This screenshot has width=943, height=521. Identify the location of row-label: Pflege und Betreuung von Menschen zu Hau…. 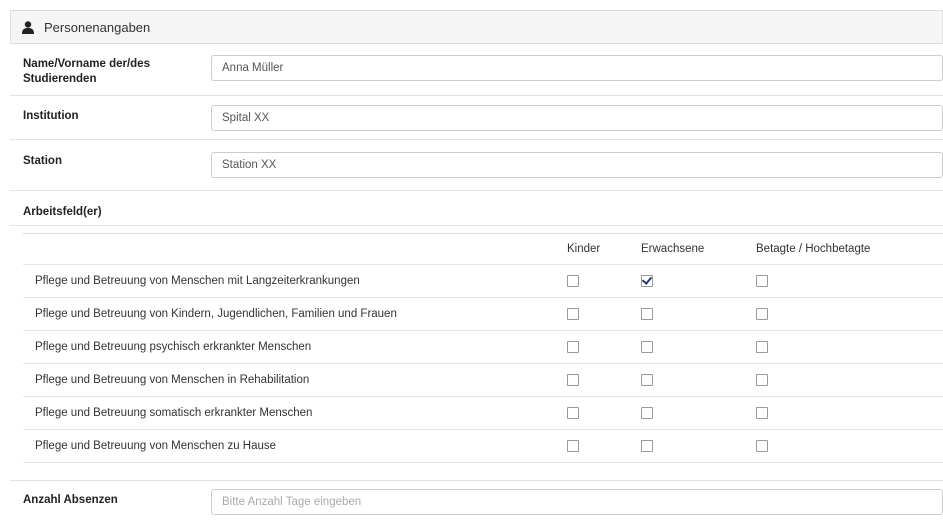
(295, 446).